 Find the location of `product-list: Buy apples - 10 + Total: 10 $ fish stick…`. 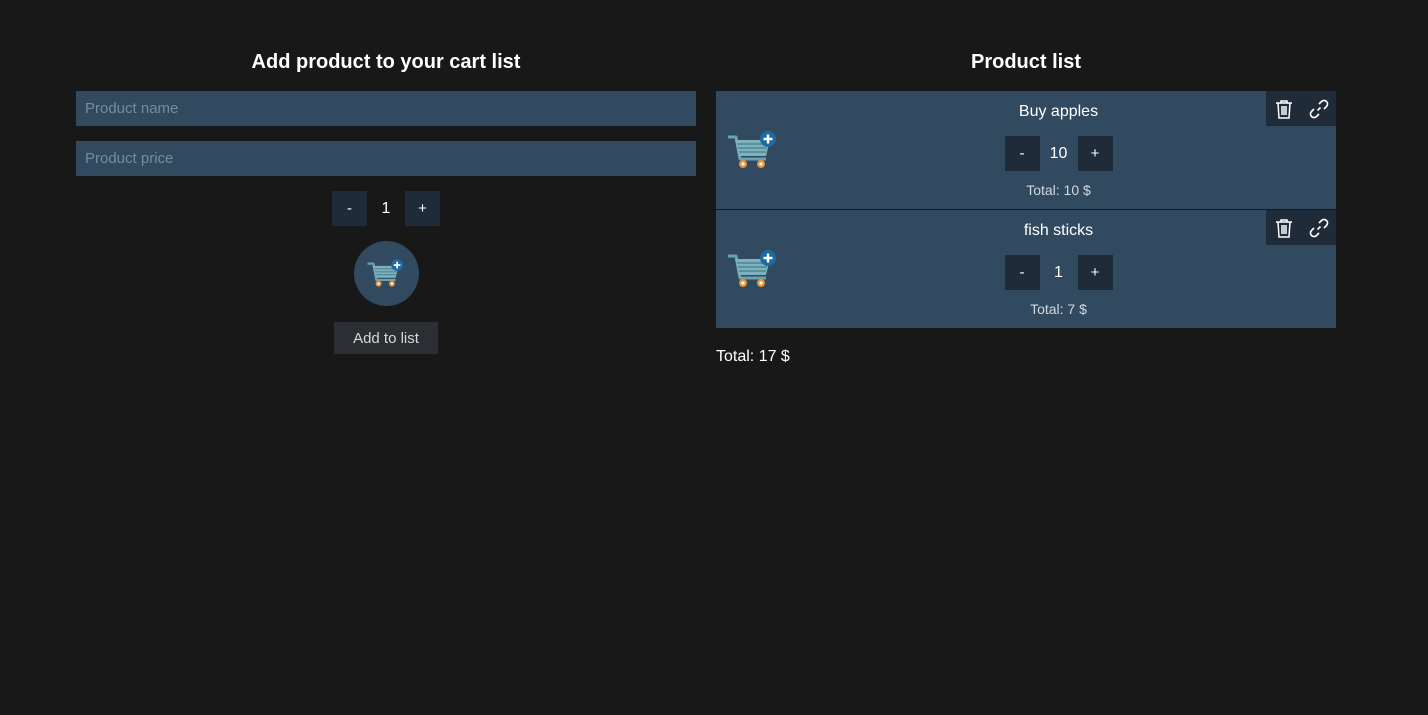

product-list: Buy apples - 10 + Total: 10 $ fish stick… is located at coordinates (1026, 209).